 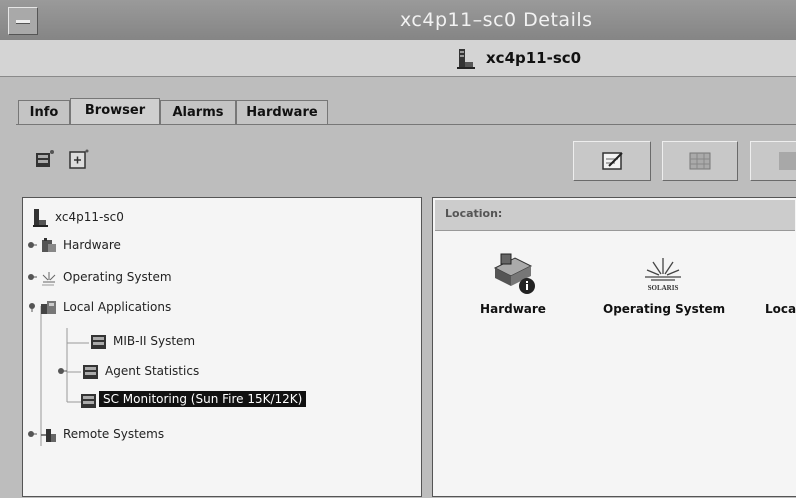 What do you see at coordinates (534, 58) in the screenshot?
I see `host-name: xc4p11-sc0` at bounding box center [534, 58].